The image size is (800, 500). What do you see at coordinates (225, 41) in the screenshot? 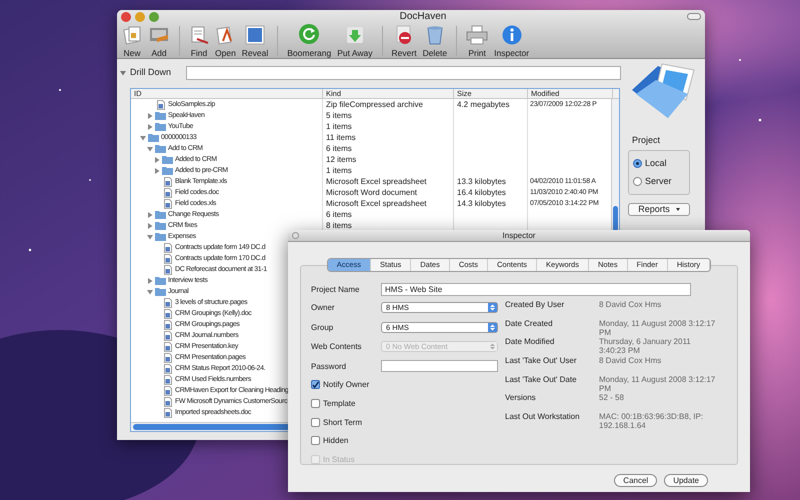
I see `toolbar-button: Open` at bounding box center [225, 41].